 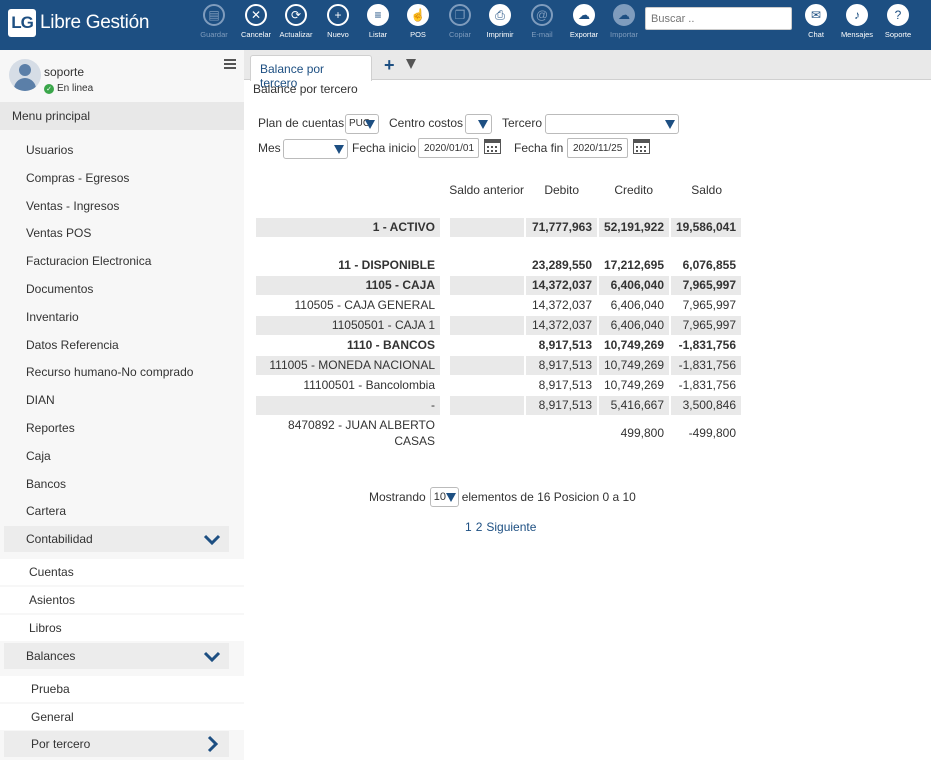 I want to click on sidebar-item-label: Balances, so click(x=51, y=656).